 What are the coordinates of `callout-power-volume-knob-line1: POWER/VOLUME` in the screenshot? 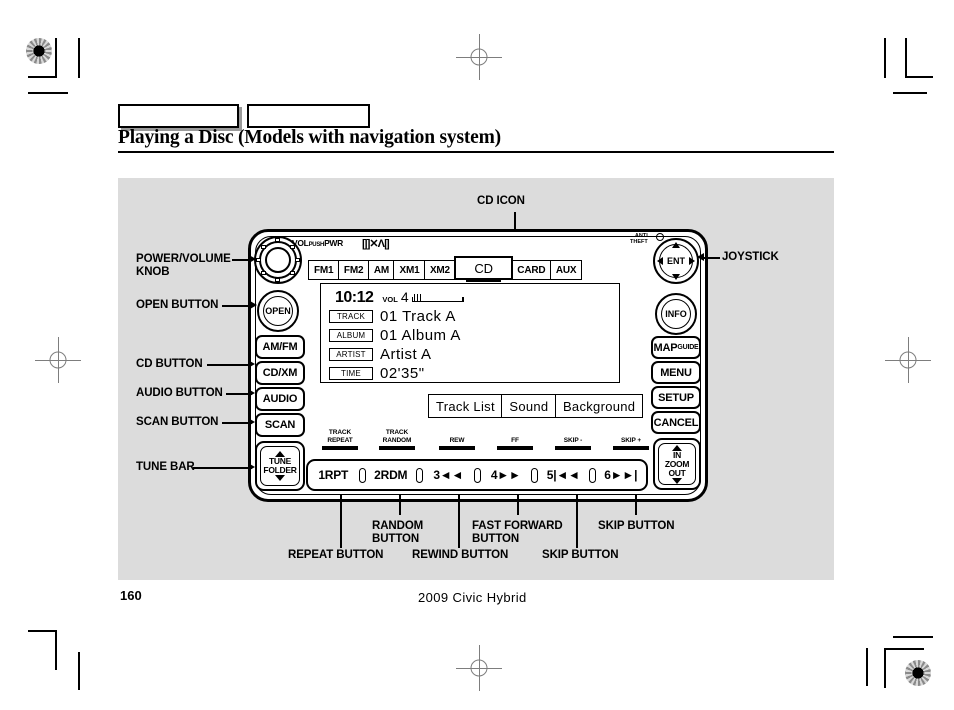 It's located at (183, 259).